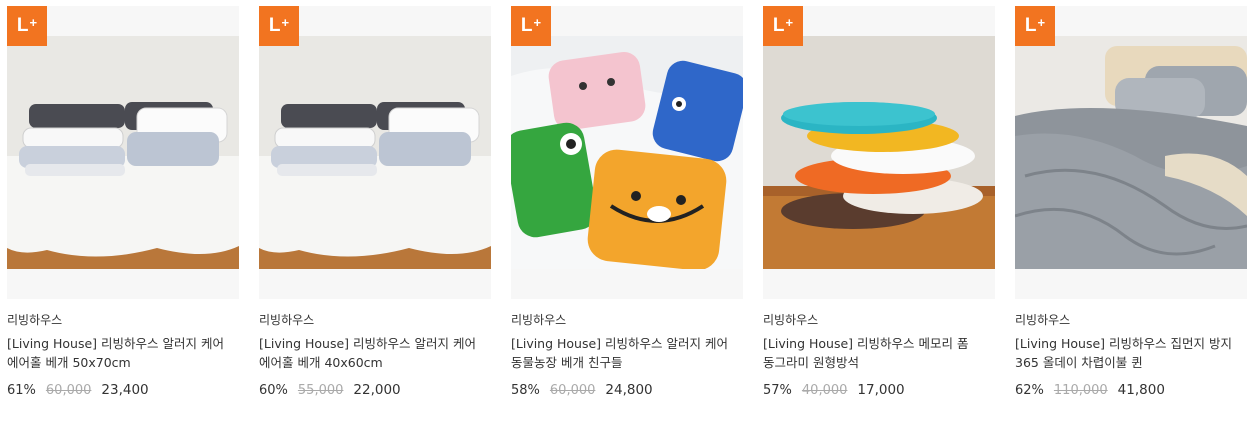  What do you see at coordinates (1141, 390) in the screenshot?
I see `sale-price: 41,800` at bounding box center [1141, 390].